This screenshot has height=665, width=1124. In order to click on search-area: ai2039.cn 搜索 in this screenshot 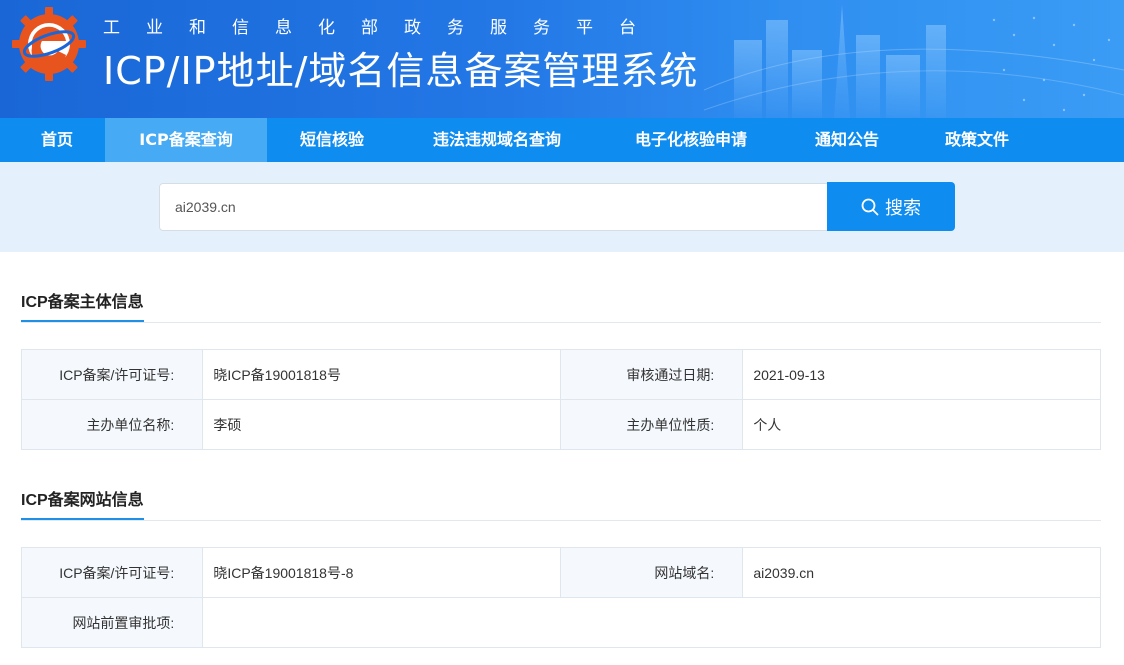, I will do `click(562, 207)`.